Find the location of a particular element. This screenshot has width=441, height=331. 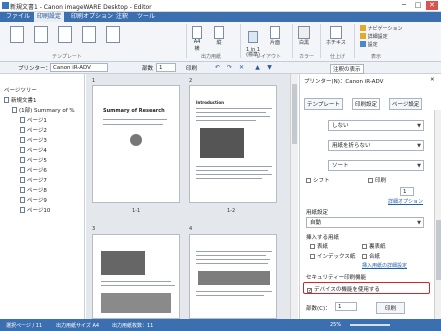

tree-item: ページ8 is located at coordinates (33, 190).